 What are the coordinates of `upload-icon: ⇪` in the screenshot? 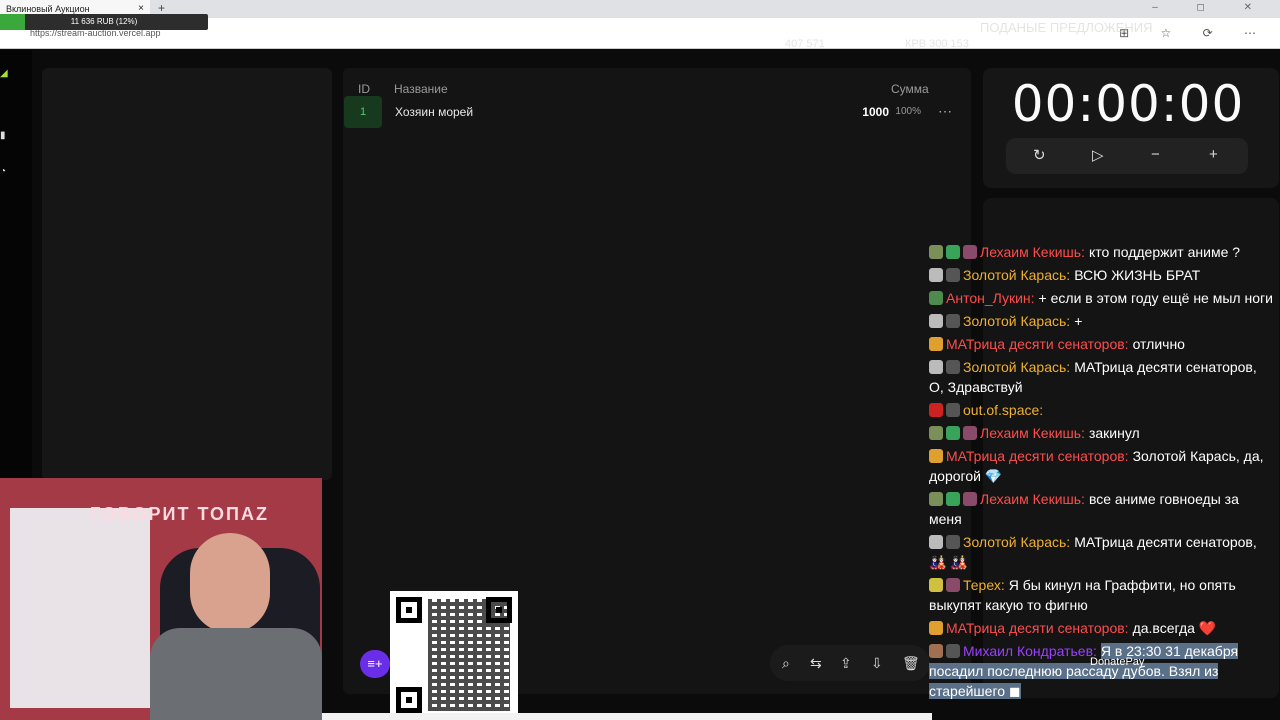 It's located at (846, 663).